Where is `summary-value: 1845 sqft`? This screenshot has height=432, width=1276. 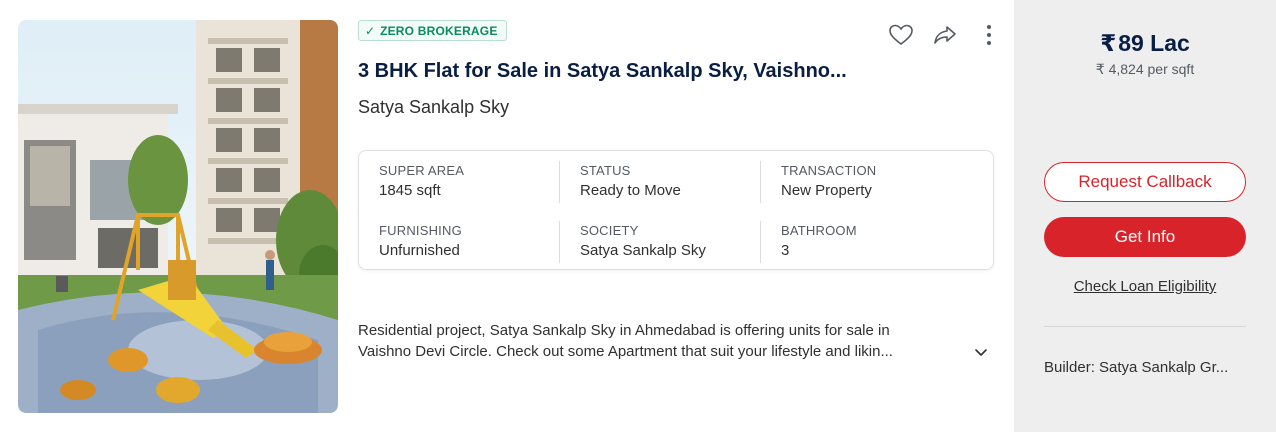
summary-value: 1845 sqft is located at coordinates (410, 190).